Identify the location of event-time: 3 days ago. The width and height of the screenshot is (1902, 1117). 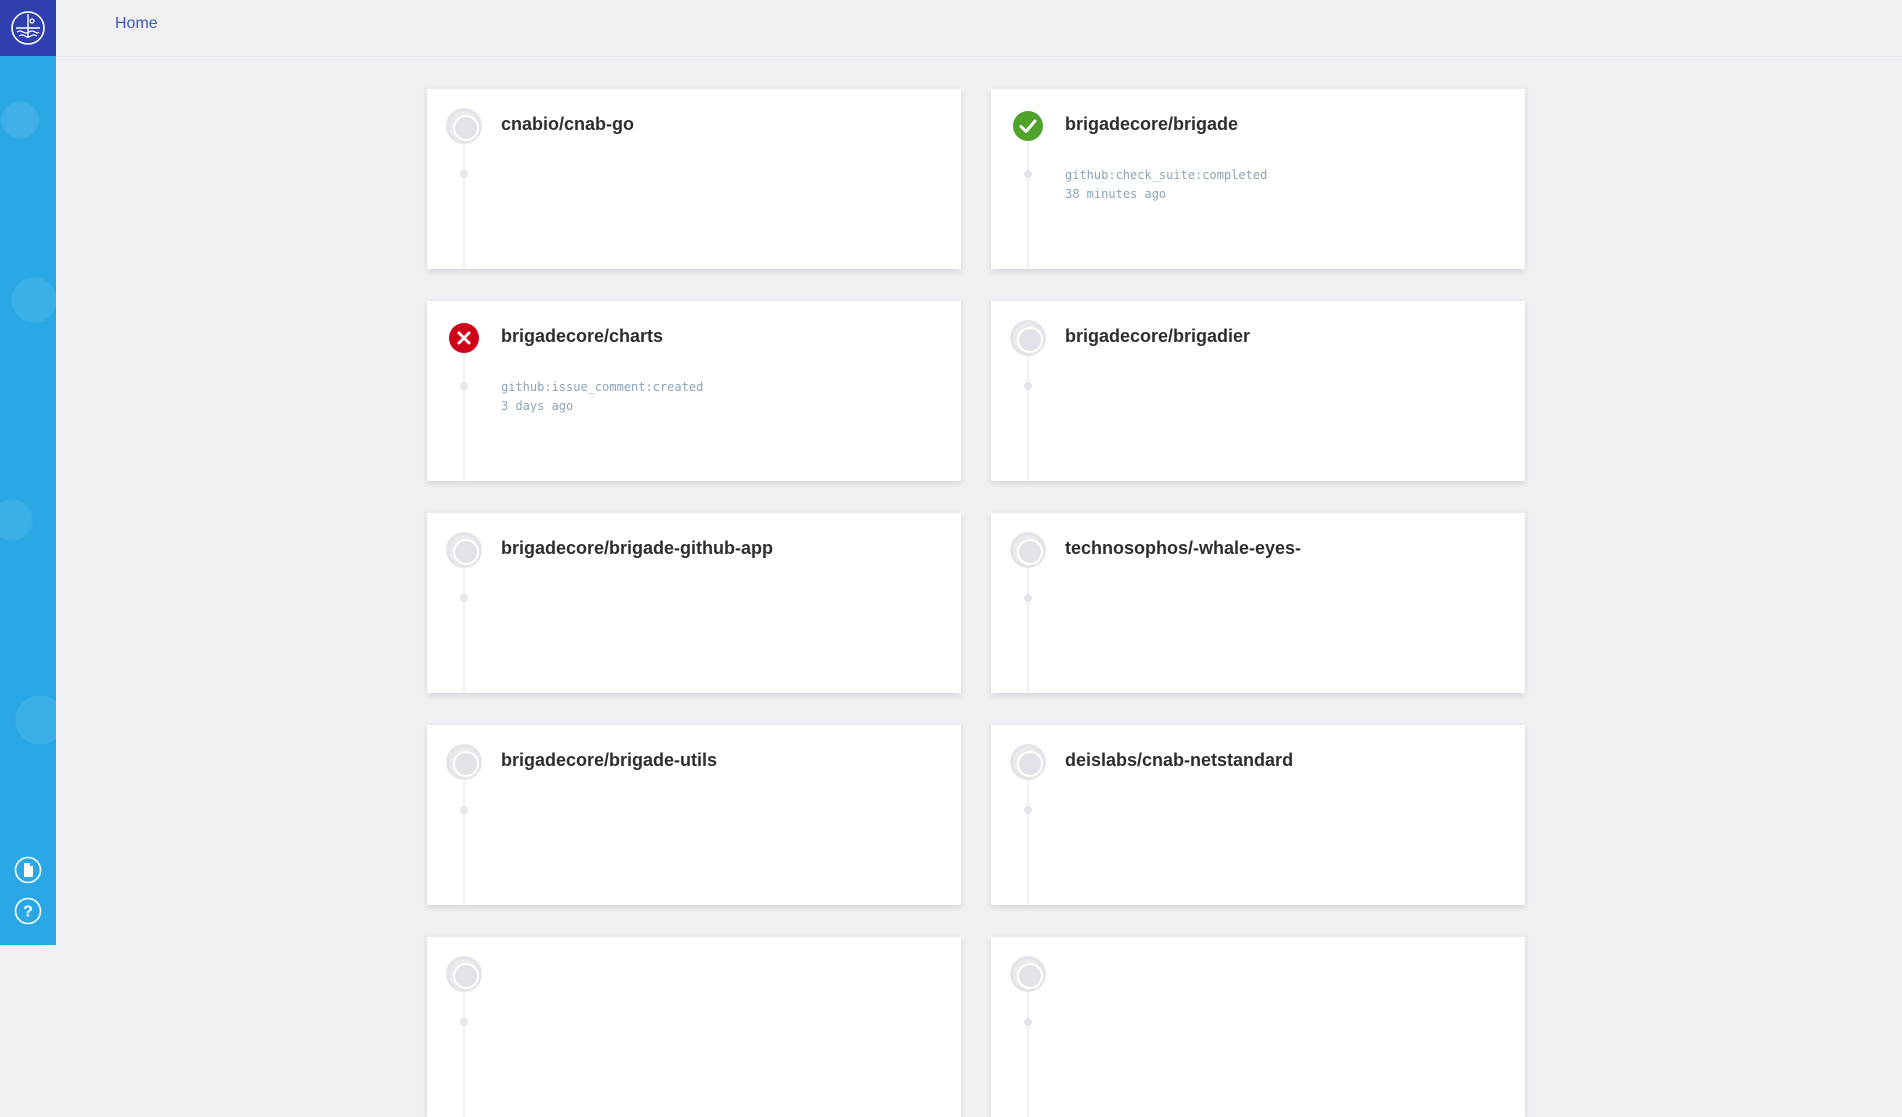
(537, 406).